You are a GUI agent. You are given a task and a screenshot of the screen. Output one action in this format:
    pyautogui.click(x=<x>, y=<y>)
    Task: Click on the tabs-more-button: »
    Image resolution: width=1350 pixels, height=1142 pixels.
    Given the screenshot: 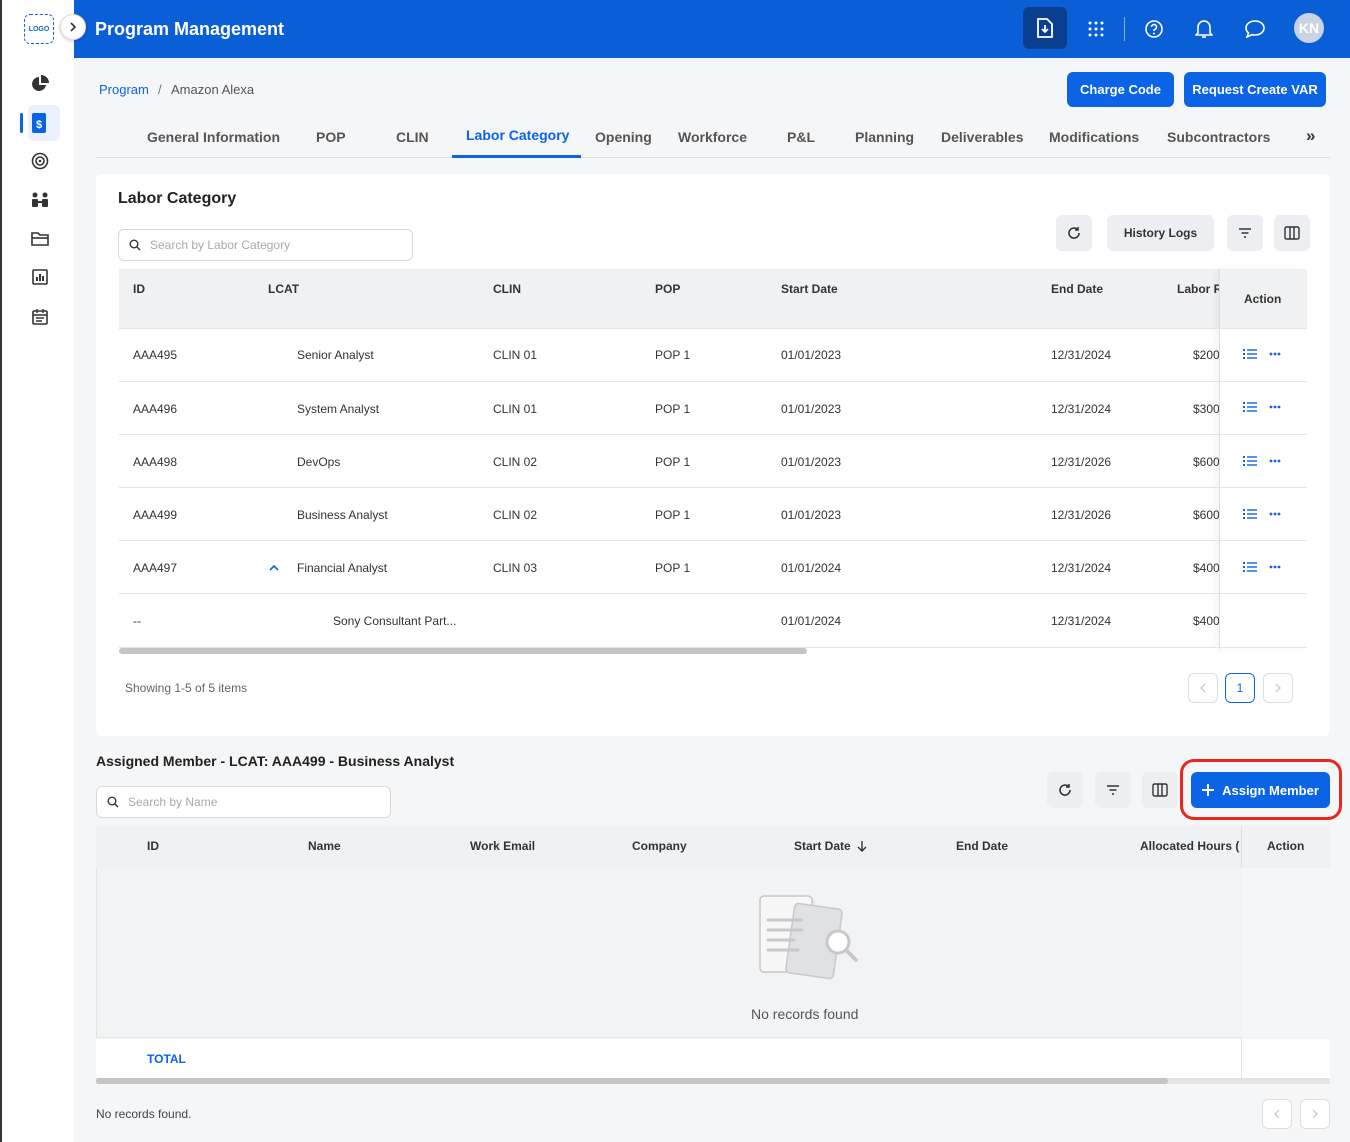 What is the action you would take?
    pyautogui.click(x=1310, y=136)
    